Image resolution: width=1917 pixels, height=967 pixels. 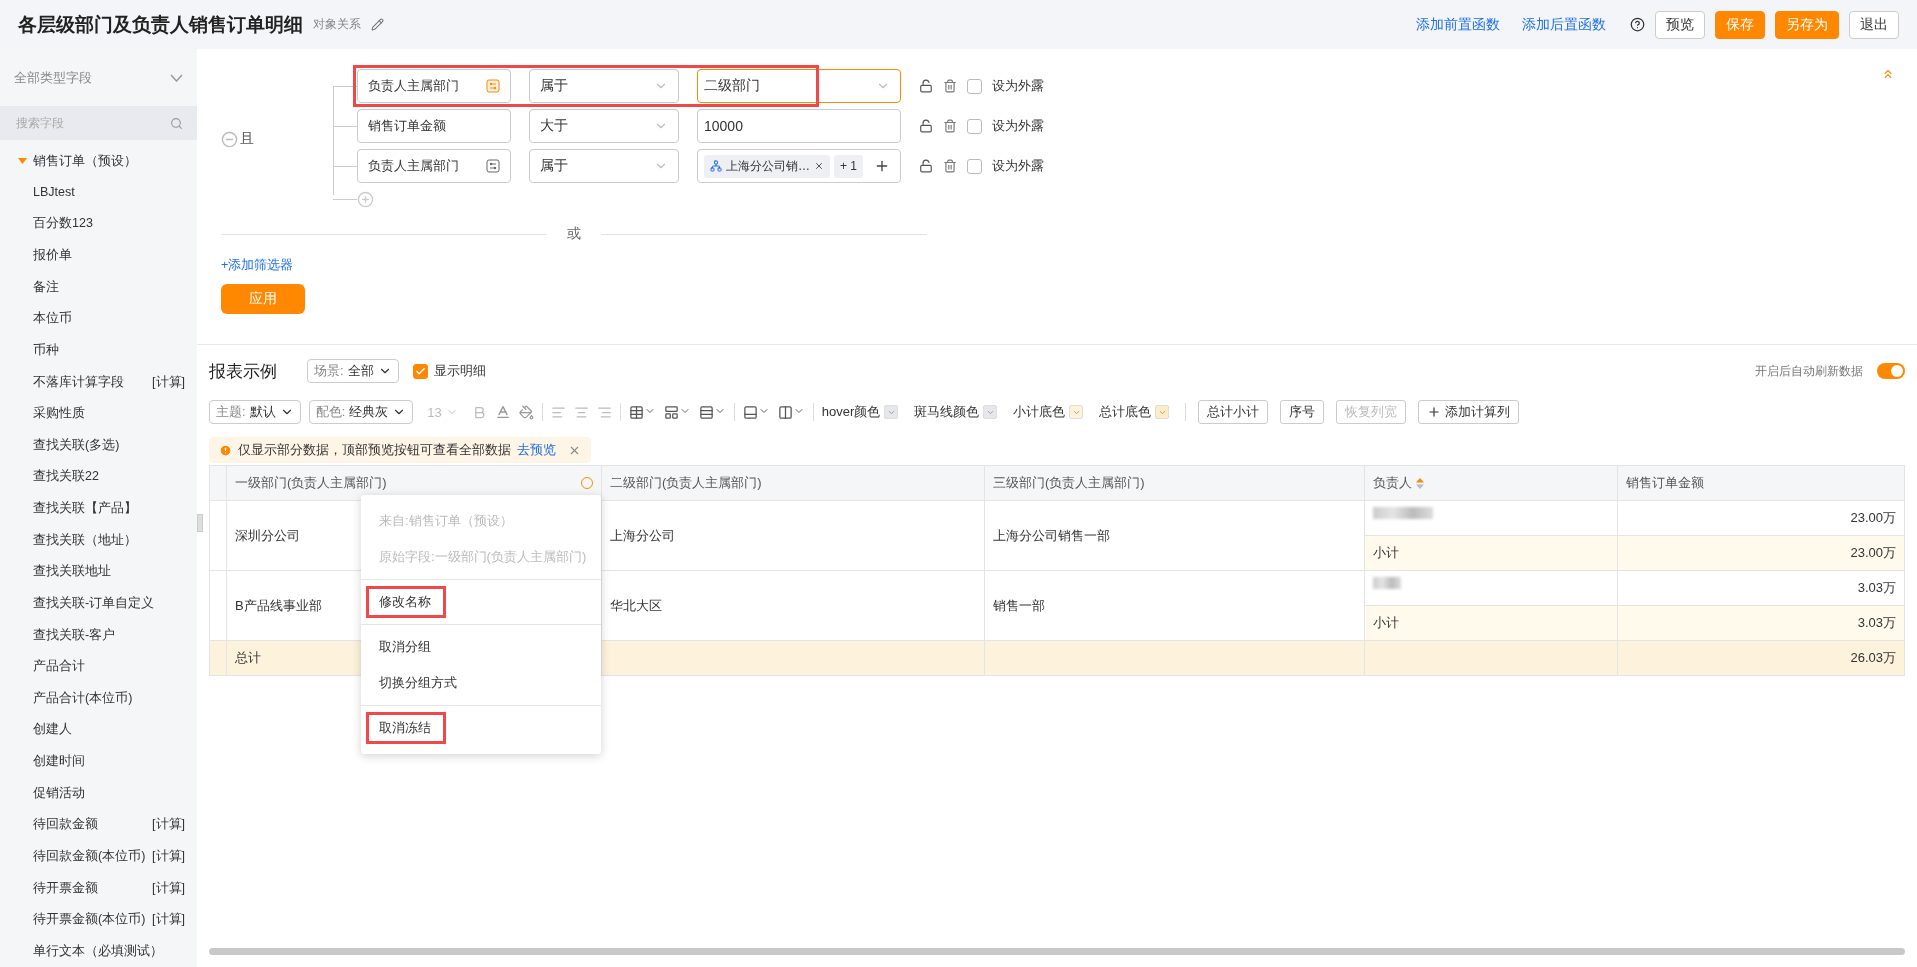 I want to click on sort-icon, so click(x=1420, y=483).